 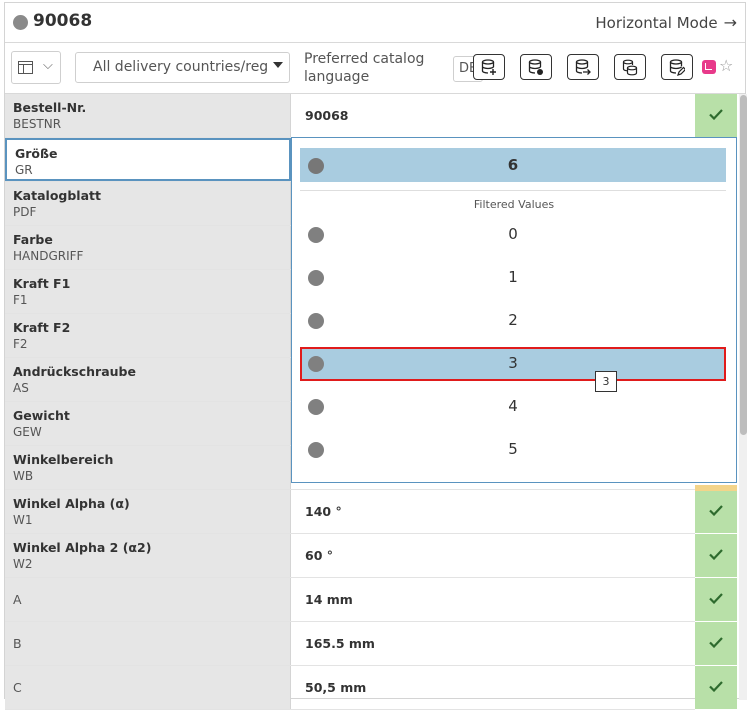 I want to click on attribute-name: Andrückschraube, so click(x=74, y=371).